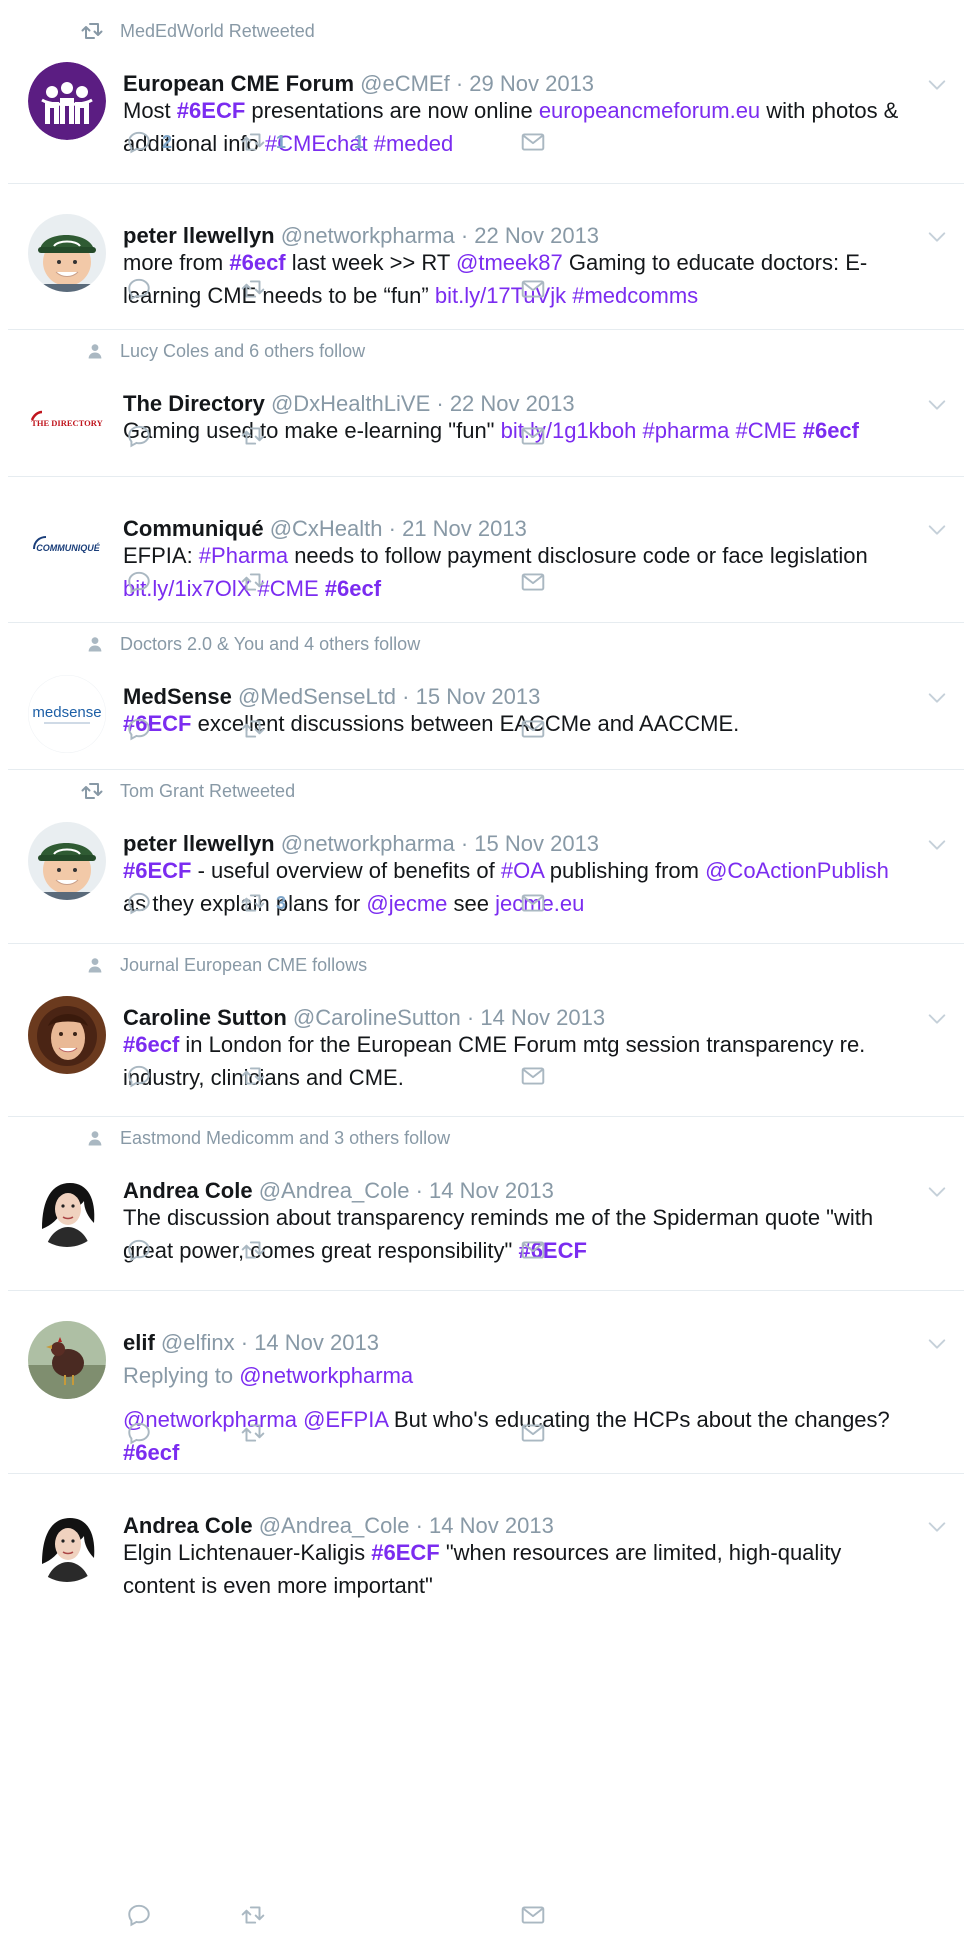 Image resolution: width=964 pixels, height=1955 pixels. I want to click on hashtag-link: #Pharma, so click(243, 555).